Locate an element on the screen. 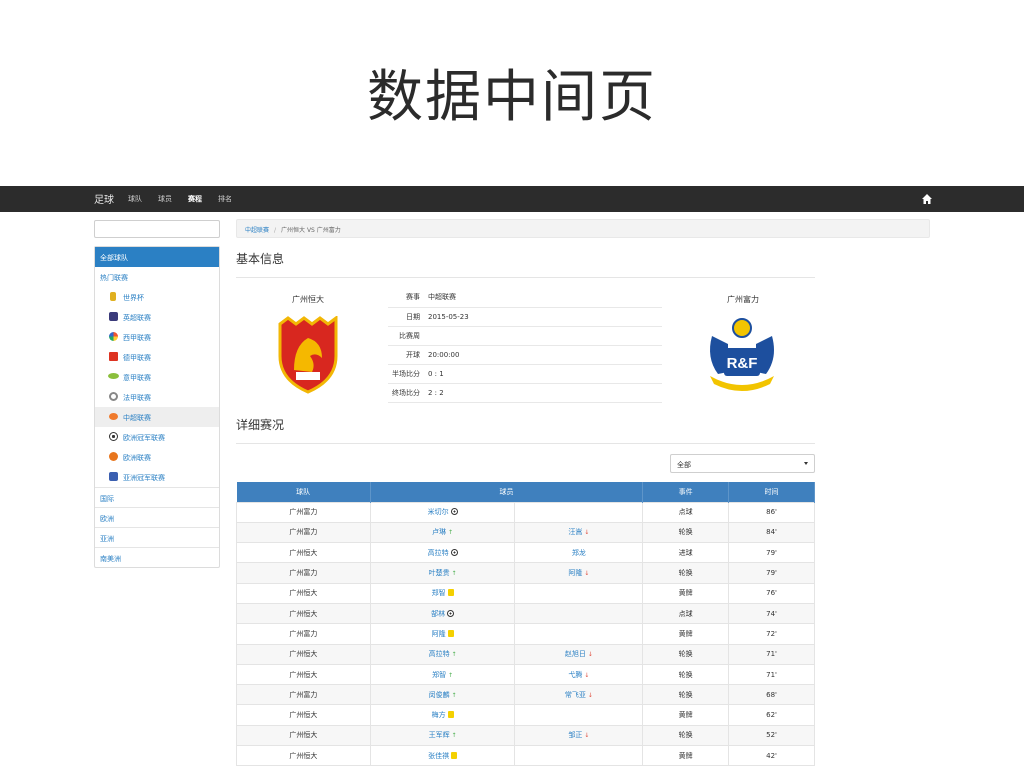  cell-time: 74' is located at coordinates (771, 613).